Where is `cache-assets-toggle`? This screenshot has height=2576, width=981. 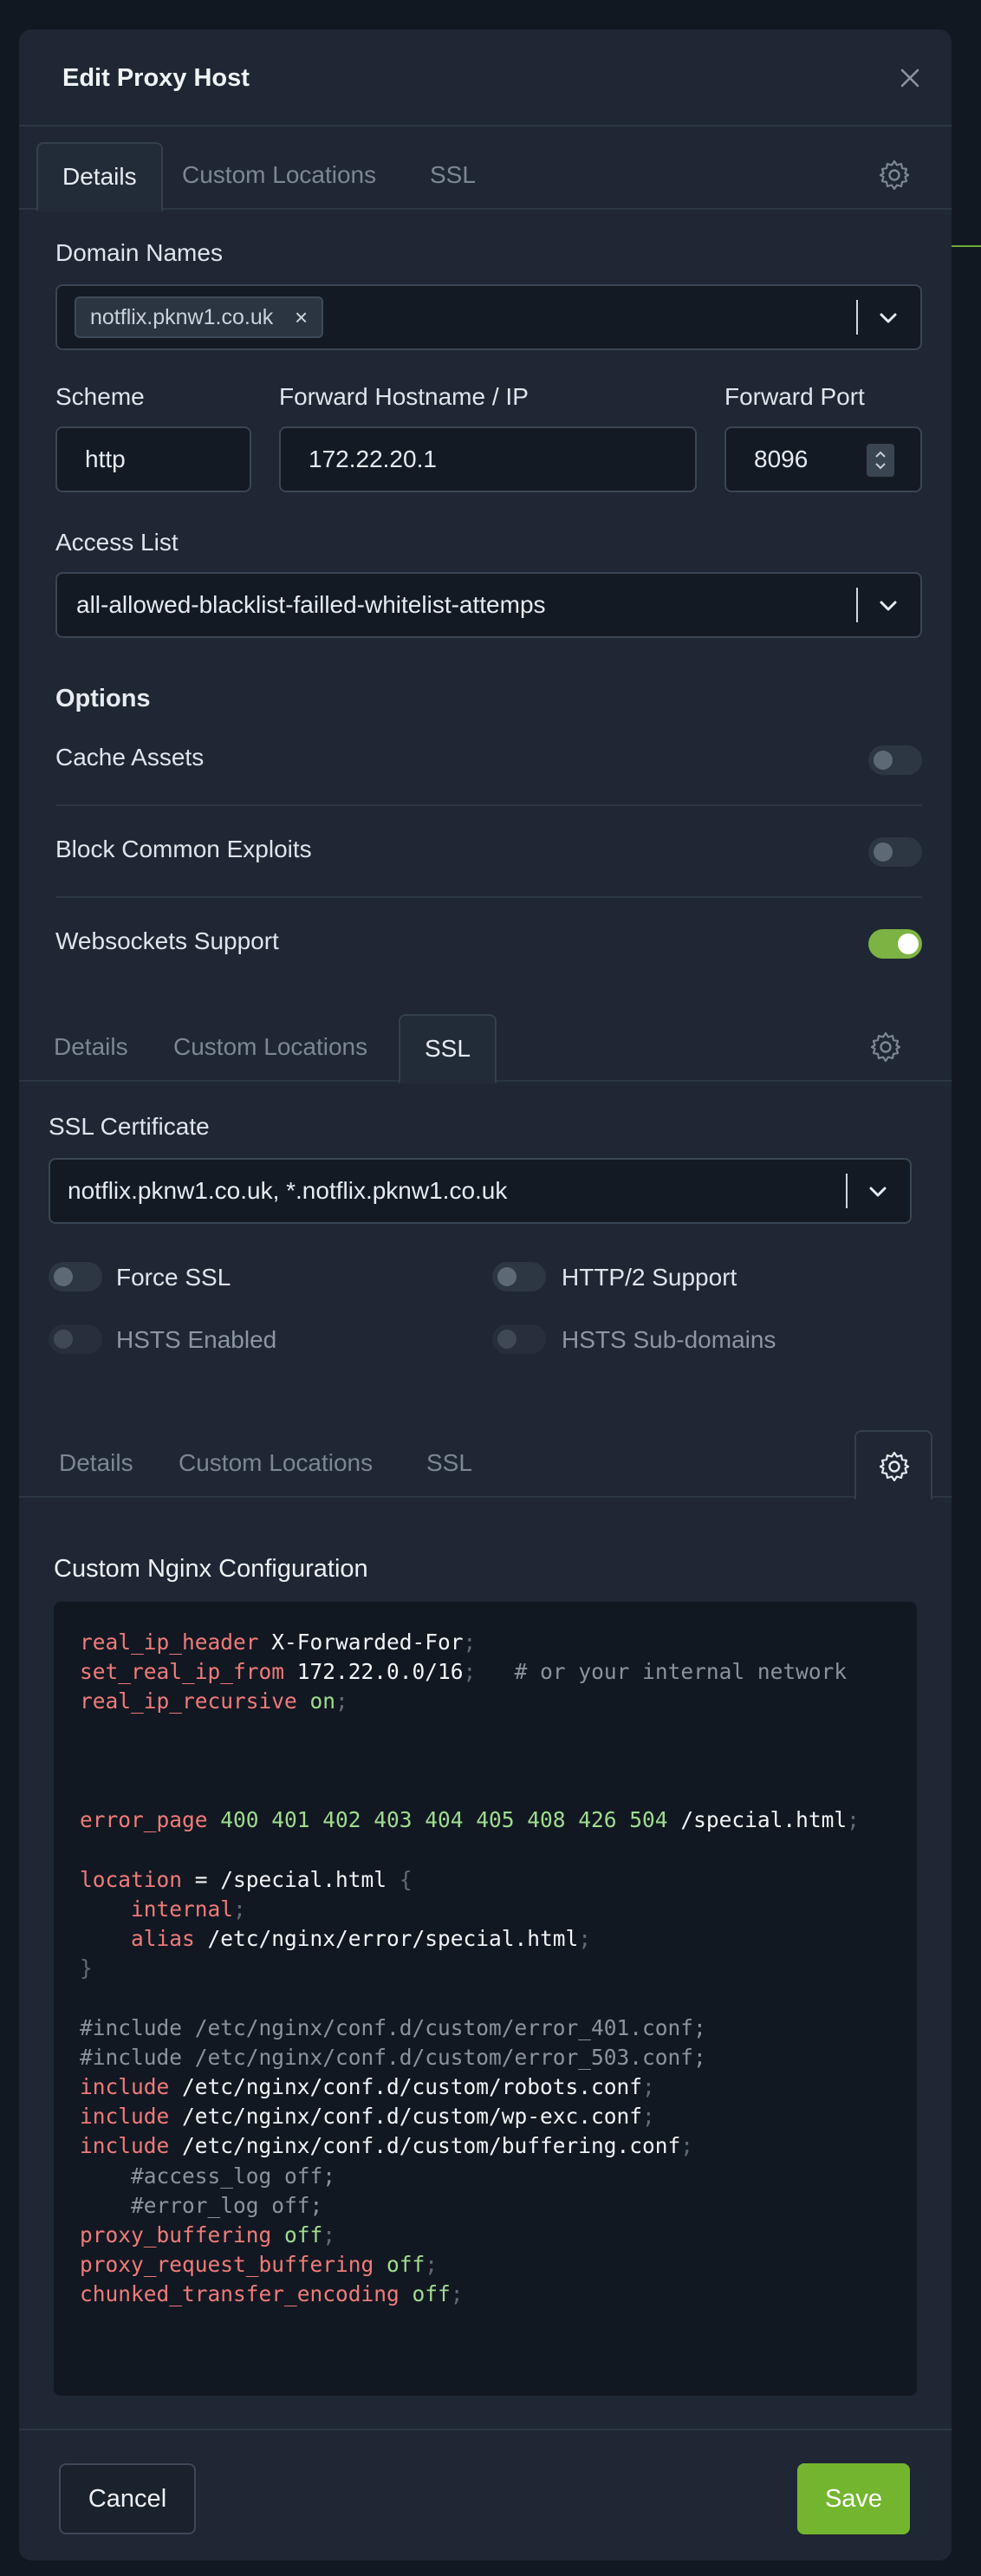
cache-assets-toggle is located at coordinates (895, 760).